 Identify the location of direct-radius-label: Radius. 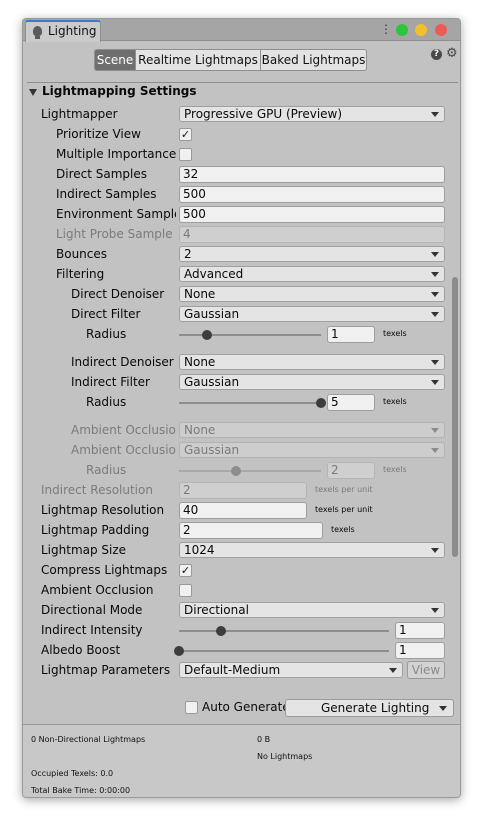
(106, 334).